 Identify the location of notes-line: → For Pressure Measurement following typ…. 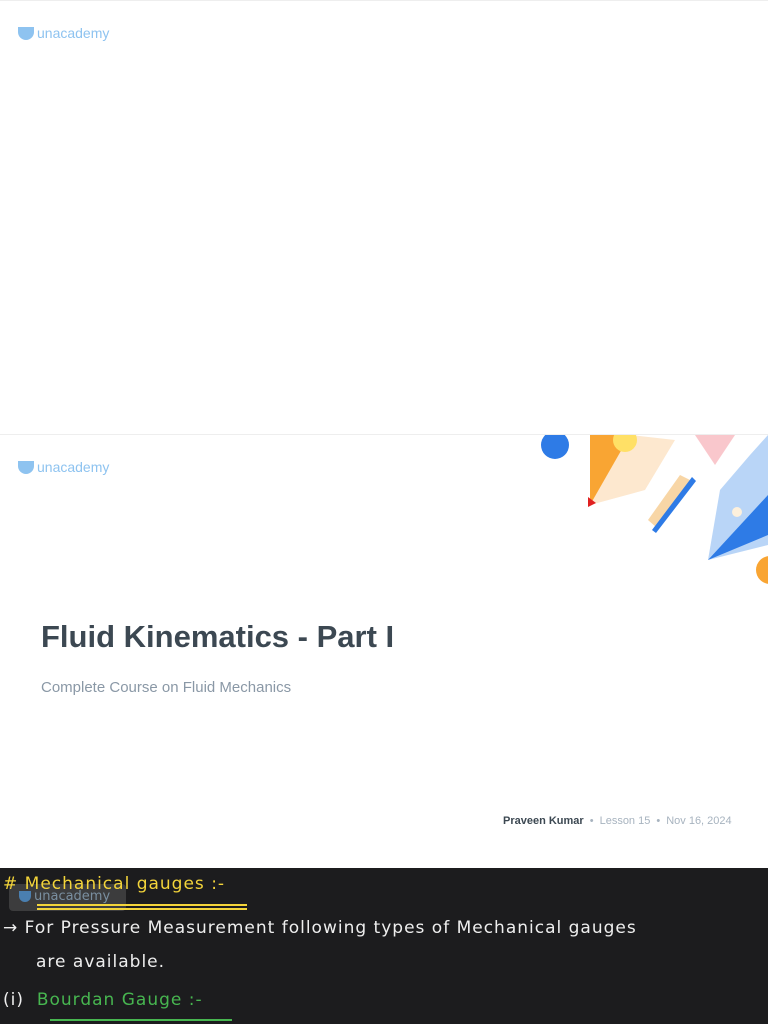
(320, 928).